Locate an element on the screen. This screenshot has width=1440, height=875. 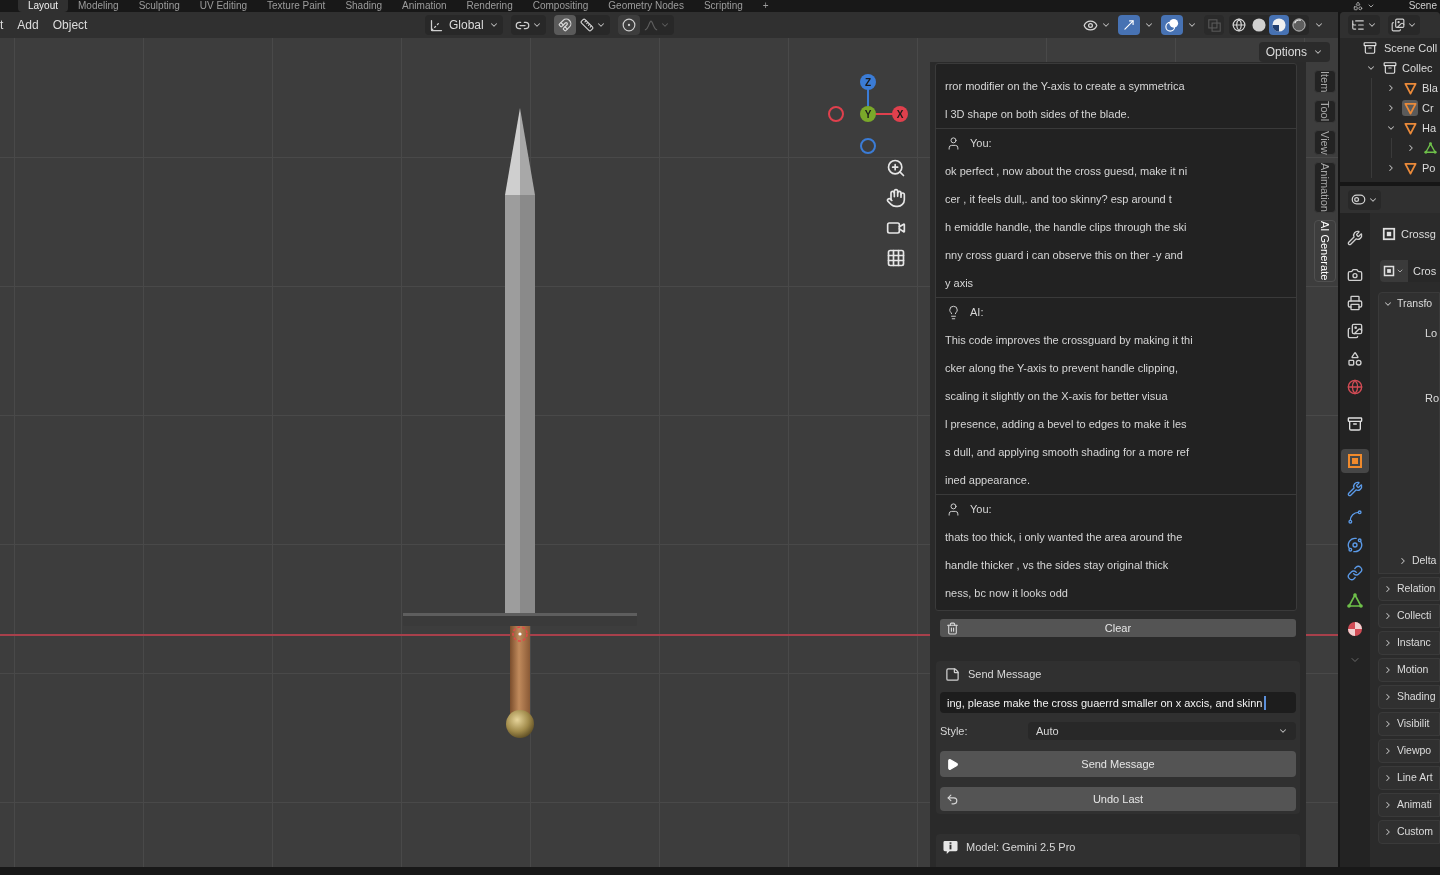
orientation-dropdown: Global is located at coordinates (464, 25).